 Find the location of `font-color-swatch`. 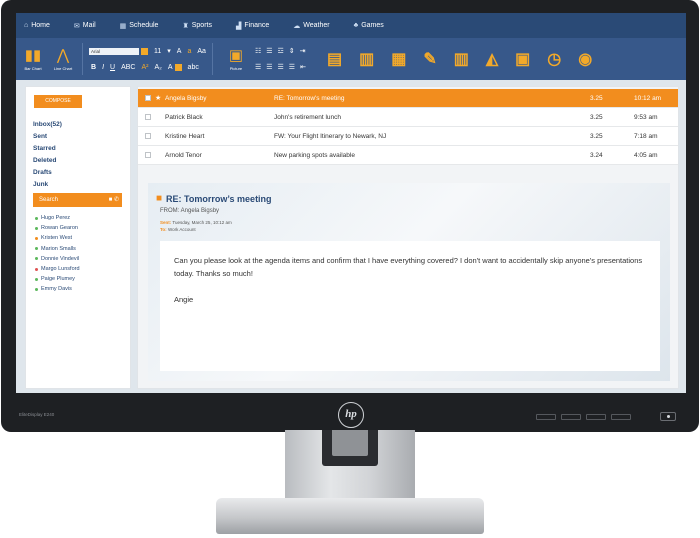

font-color-swatch is located at coordinates (144, 51).